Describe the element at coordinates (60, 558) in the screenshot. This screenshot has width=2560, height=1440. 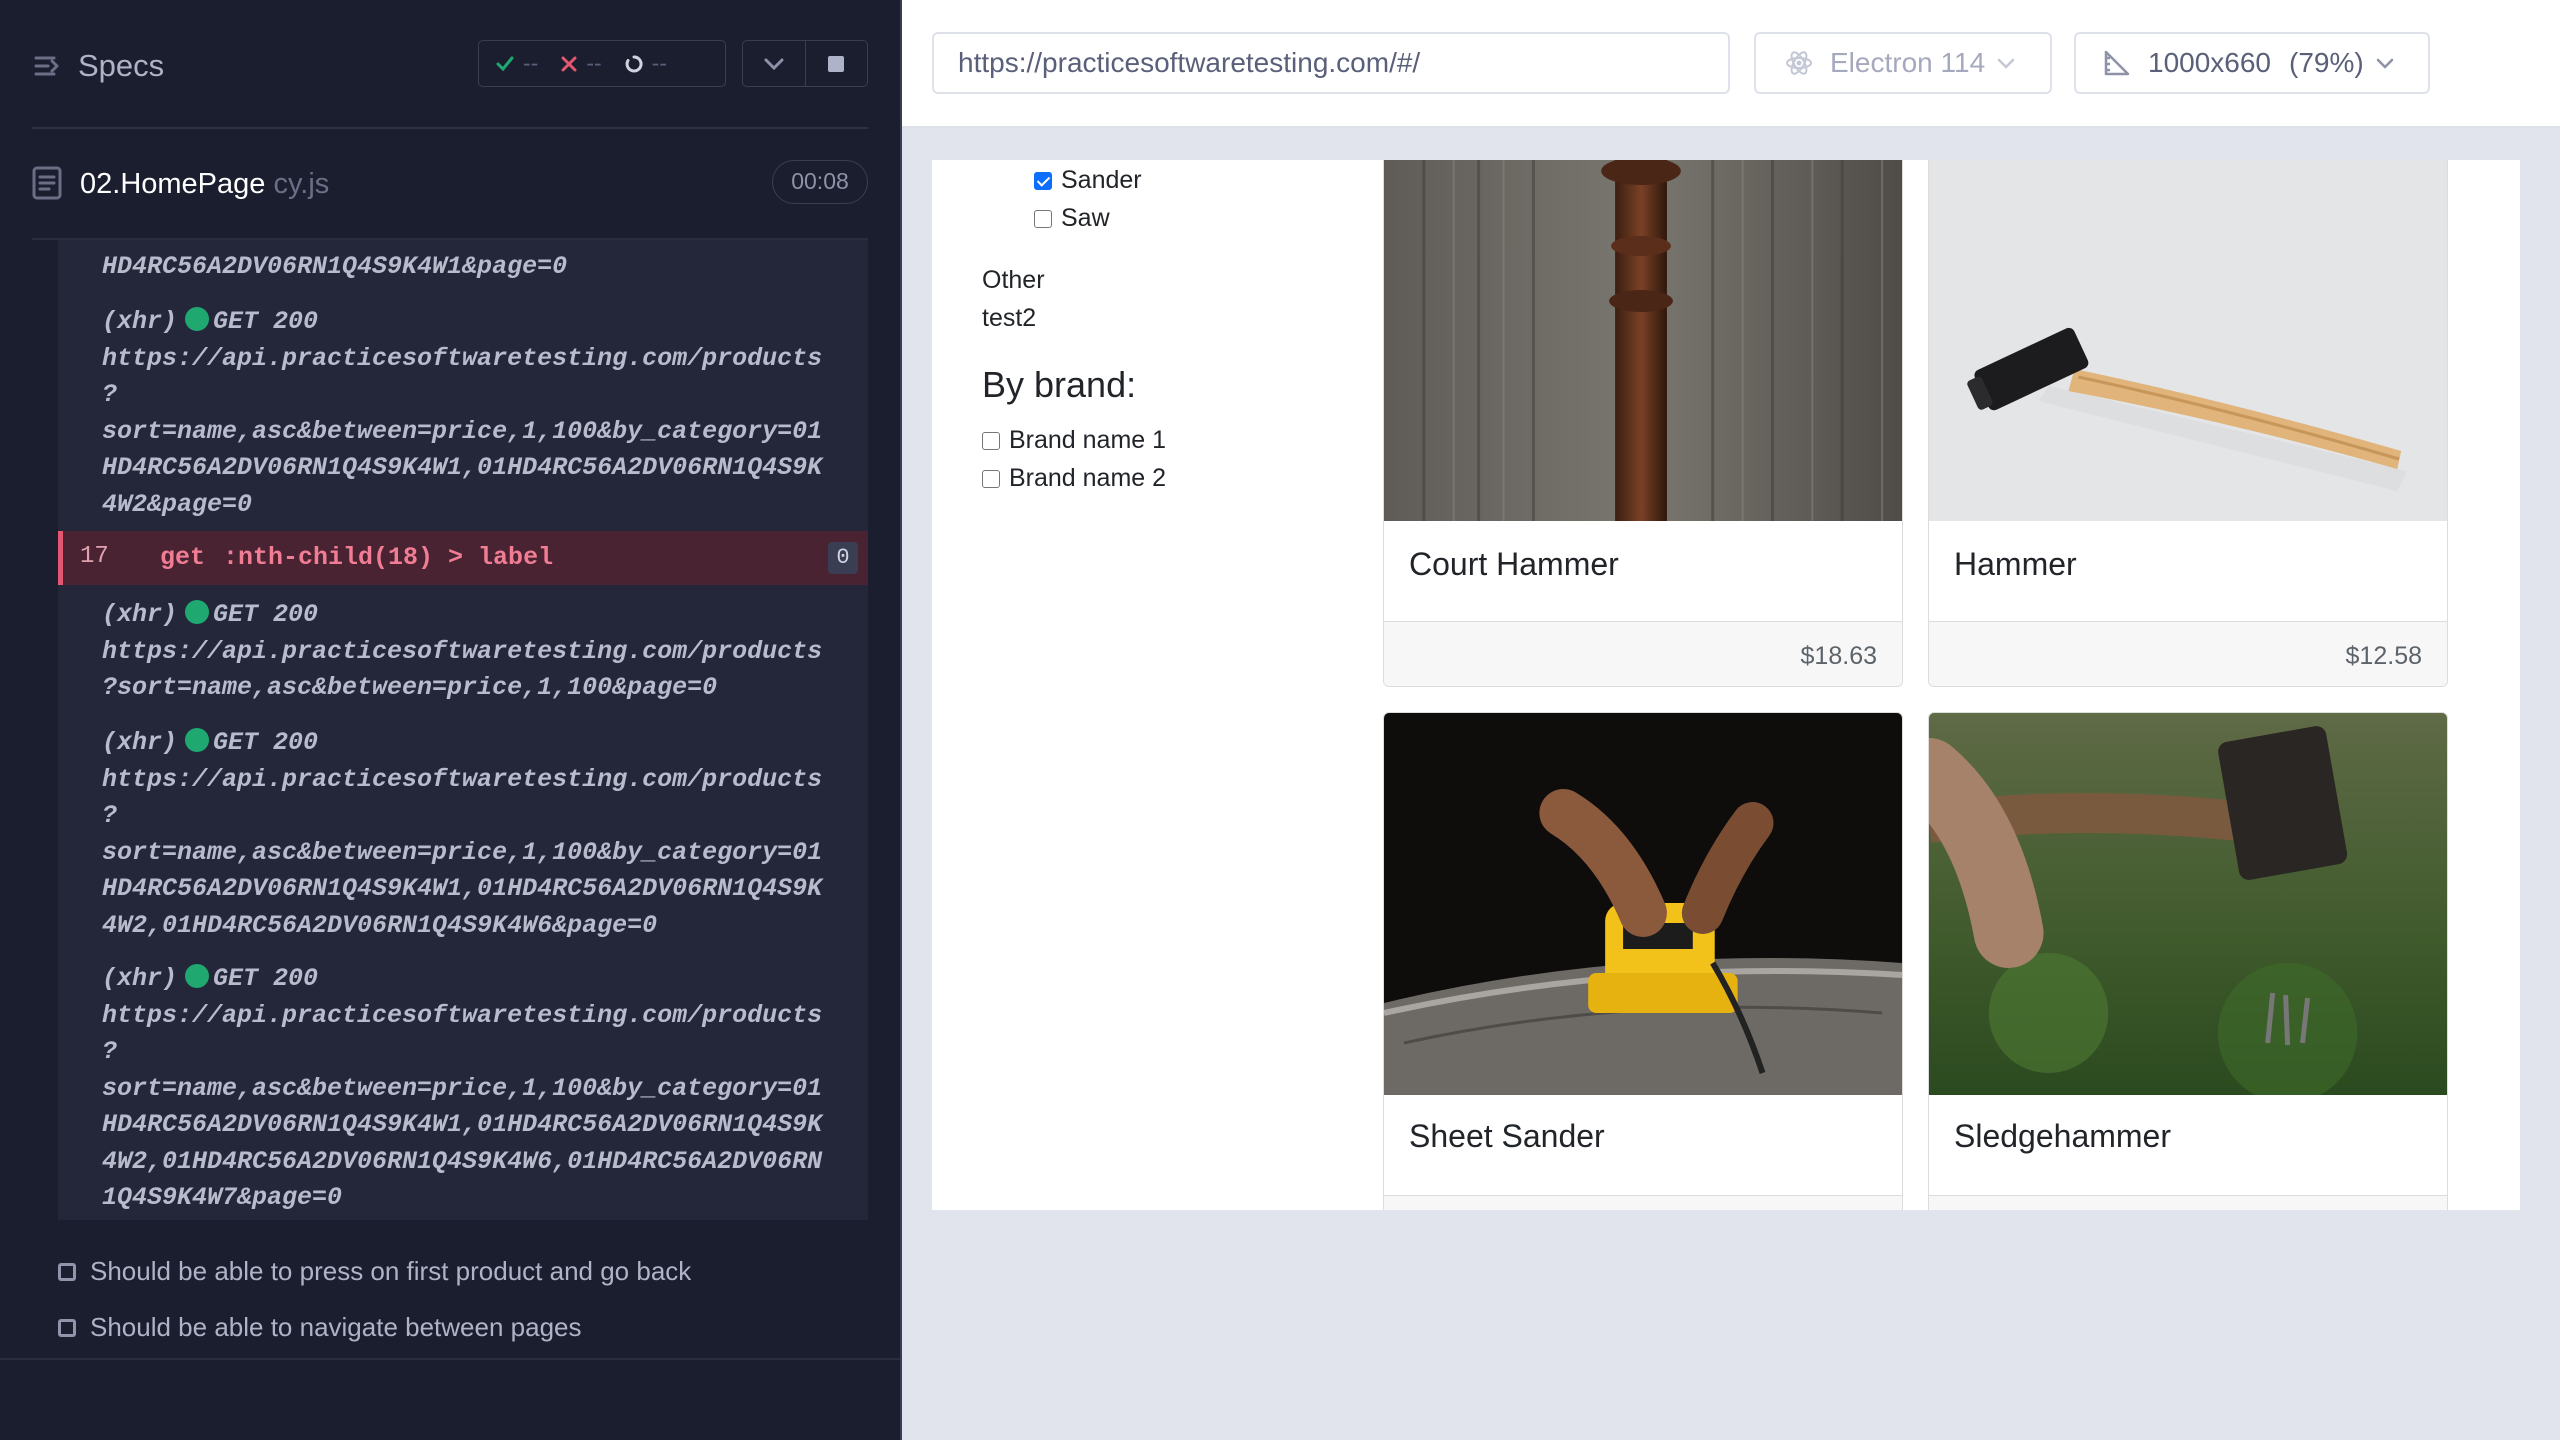
I see `failed-indicator` at that location.